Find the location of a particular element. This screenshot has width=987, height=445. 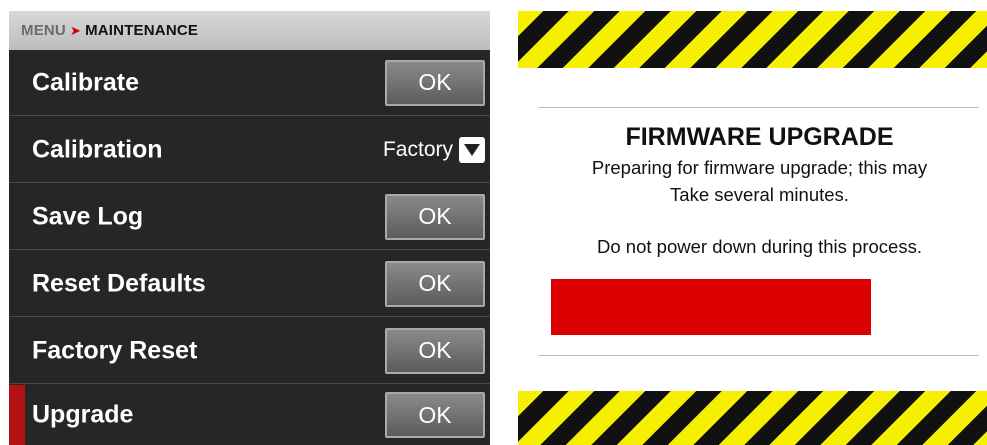

progress-bar-fill is located at coordinates (711, 307).